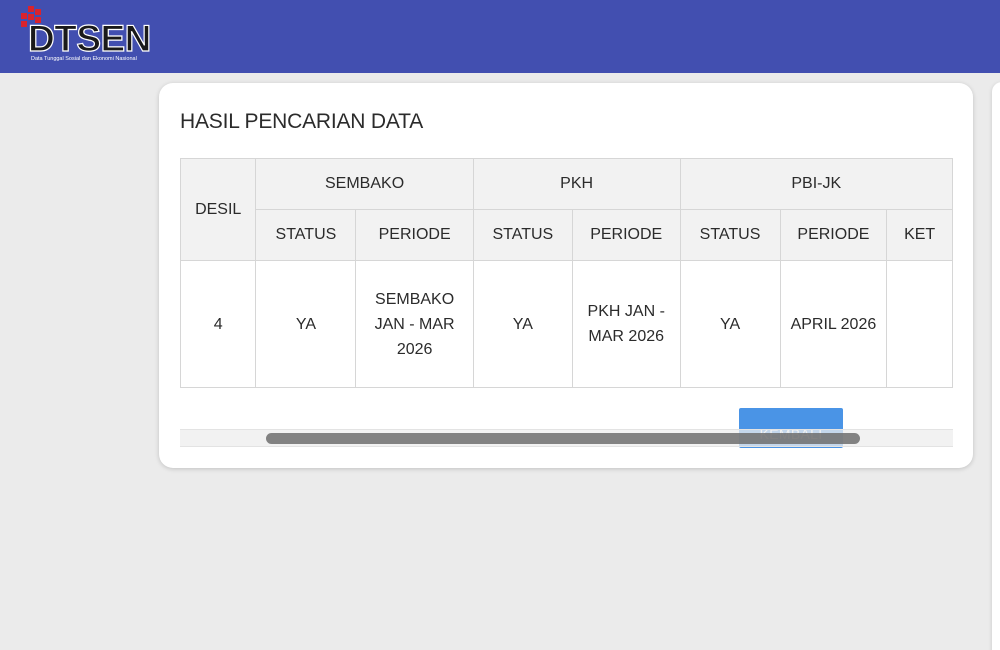  I want to click on scrollbar-thumb, so click(563, 438).